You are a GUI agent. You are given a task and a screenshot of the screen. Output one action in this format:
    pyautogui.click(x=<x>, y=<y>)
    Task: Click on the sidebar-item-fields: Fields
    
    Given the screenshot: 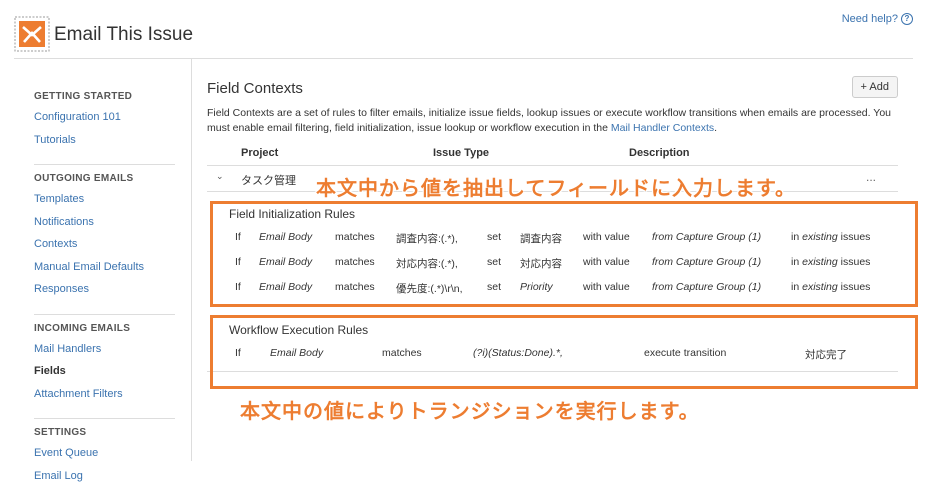 What is the action you would take?
    pyautogui.click(x=104, y=376)
    